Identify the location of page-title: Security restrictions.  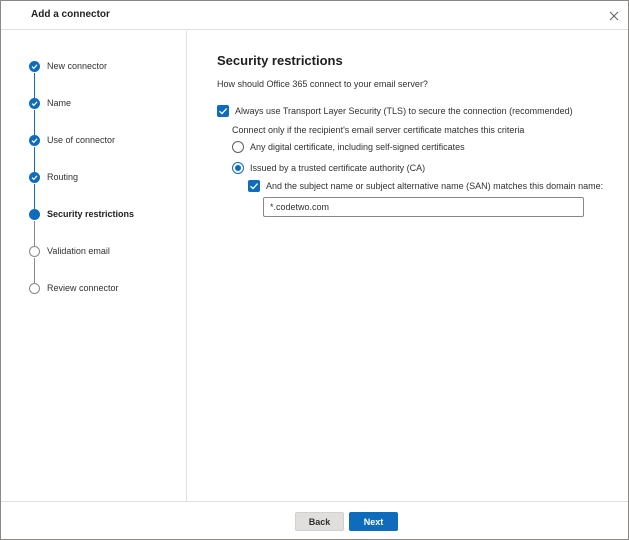
(280, 60).